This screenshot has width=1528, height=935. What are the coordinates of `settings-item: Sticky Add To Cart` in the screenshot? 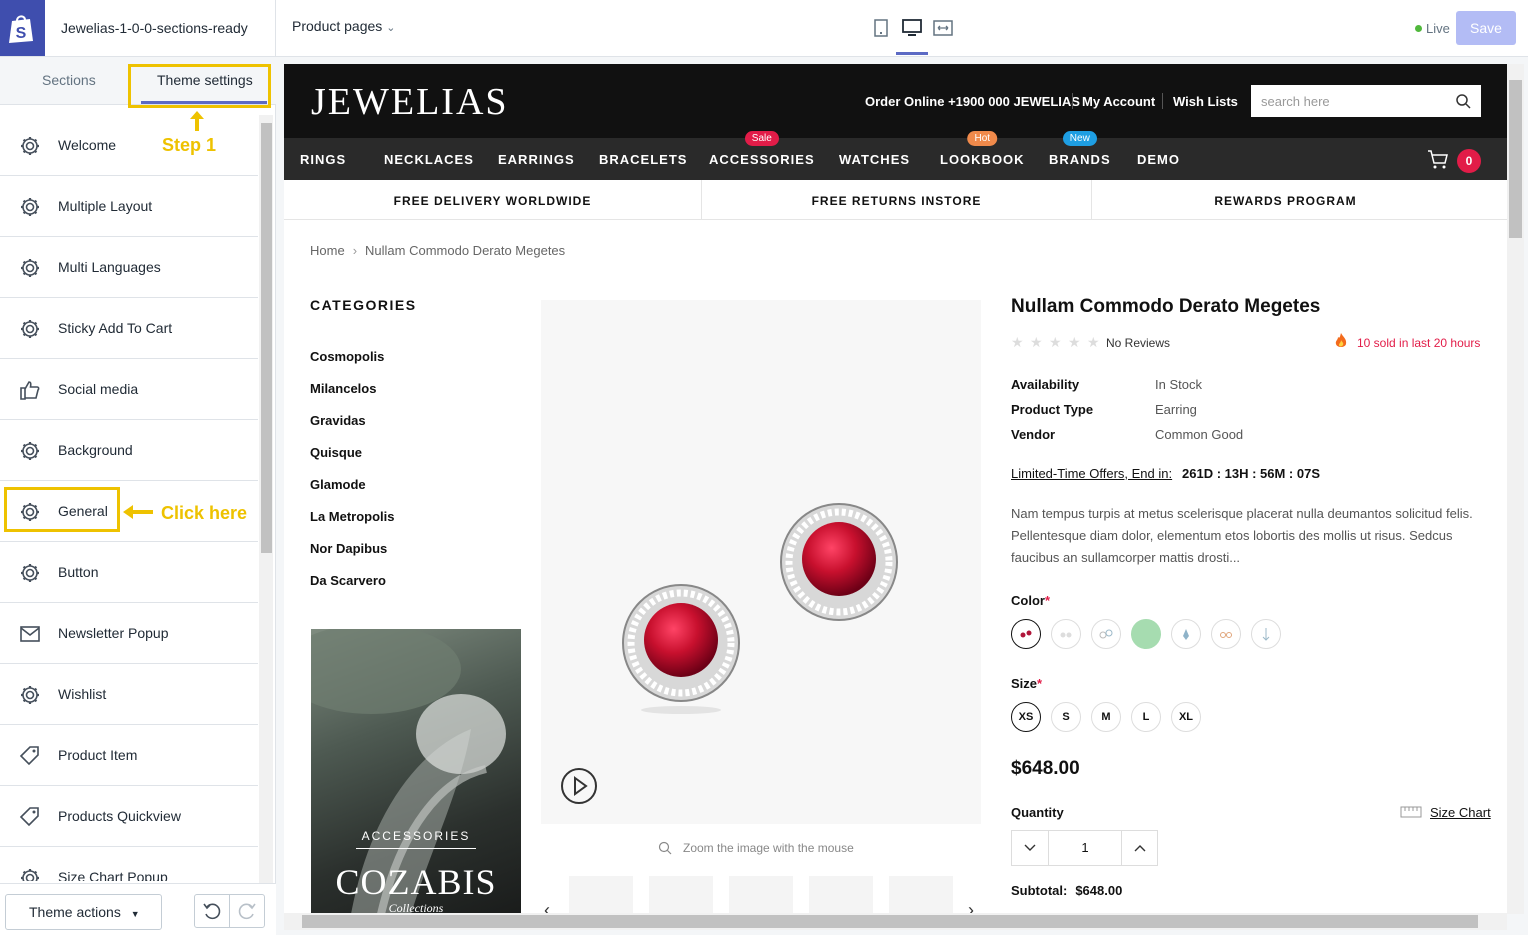 It's located at (129, 328).